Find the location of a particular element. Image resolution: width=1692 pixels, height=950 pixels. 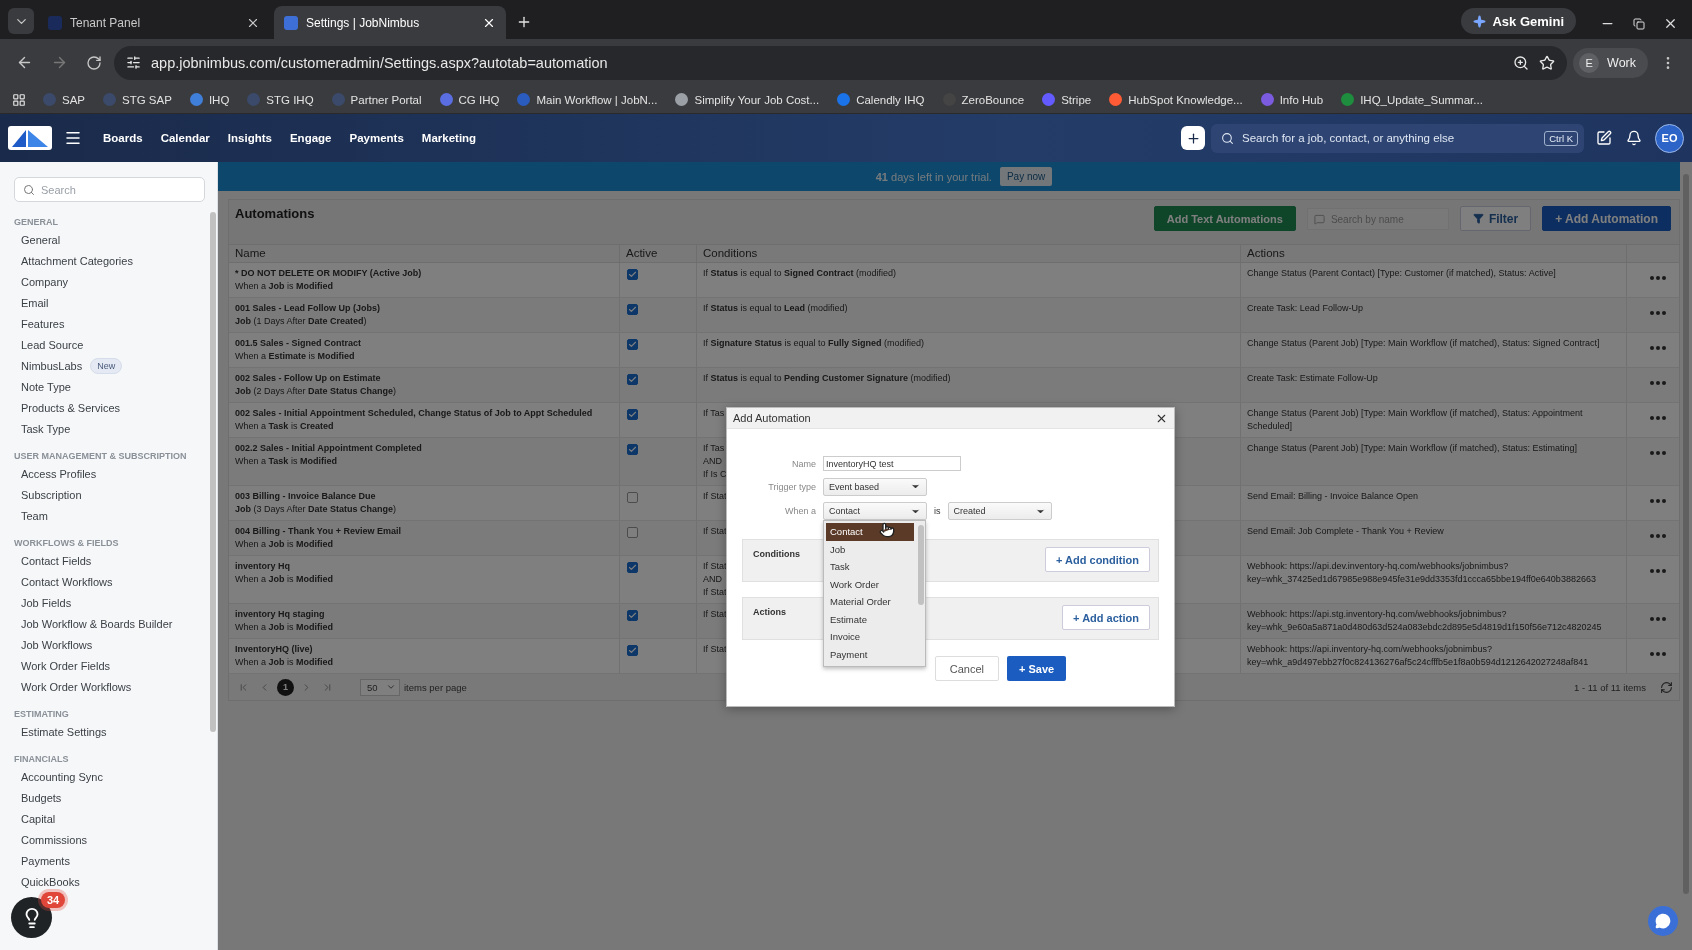

page-size-select: 50 is located at coordinates (380, 687).